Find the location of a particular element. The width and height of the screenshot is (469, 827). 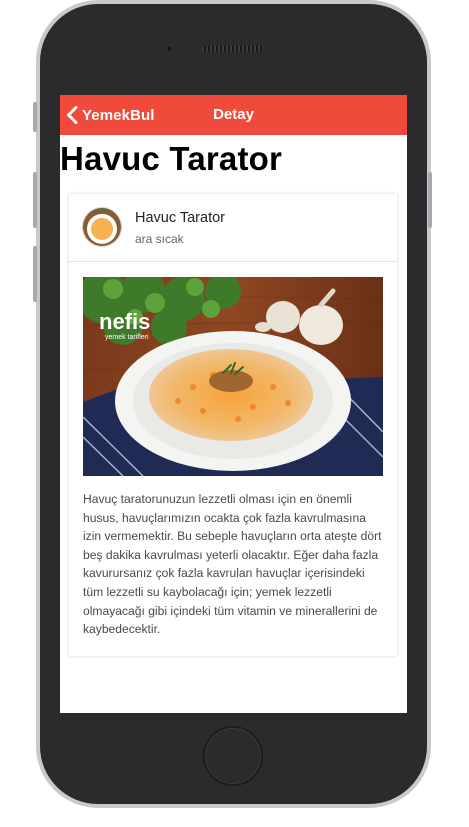

nefis-logo: nefis yemek tarifleri is located at coordinates (124, 325).